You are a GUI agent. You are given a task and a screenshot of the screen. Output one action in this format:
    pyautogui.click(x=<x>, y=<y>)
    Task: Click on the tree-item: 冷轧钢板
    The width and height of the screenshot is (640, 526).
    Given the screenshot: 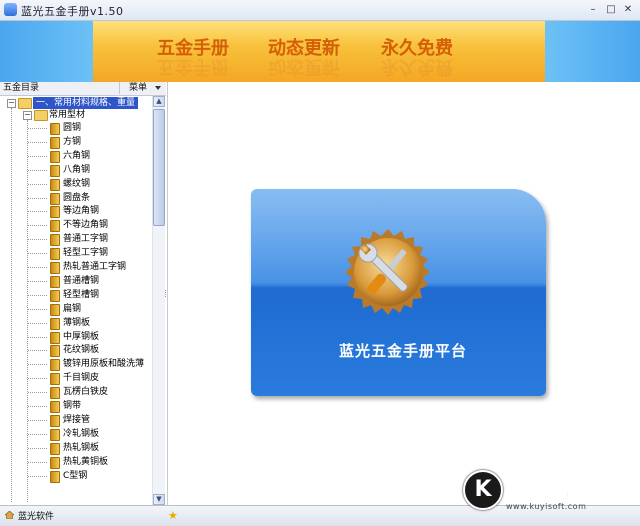 What is the action you would take?
    pyautogui.click(x=76, y=434)
    